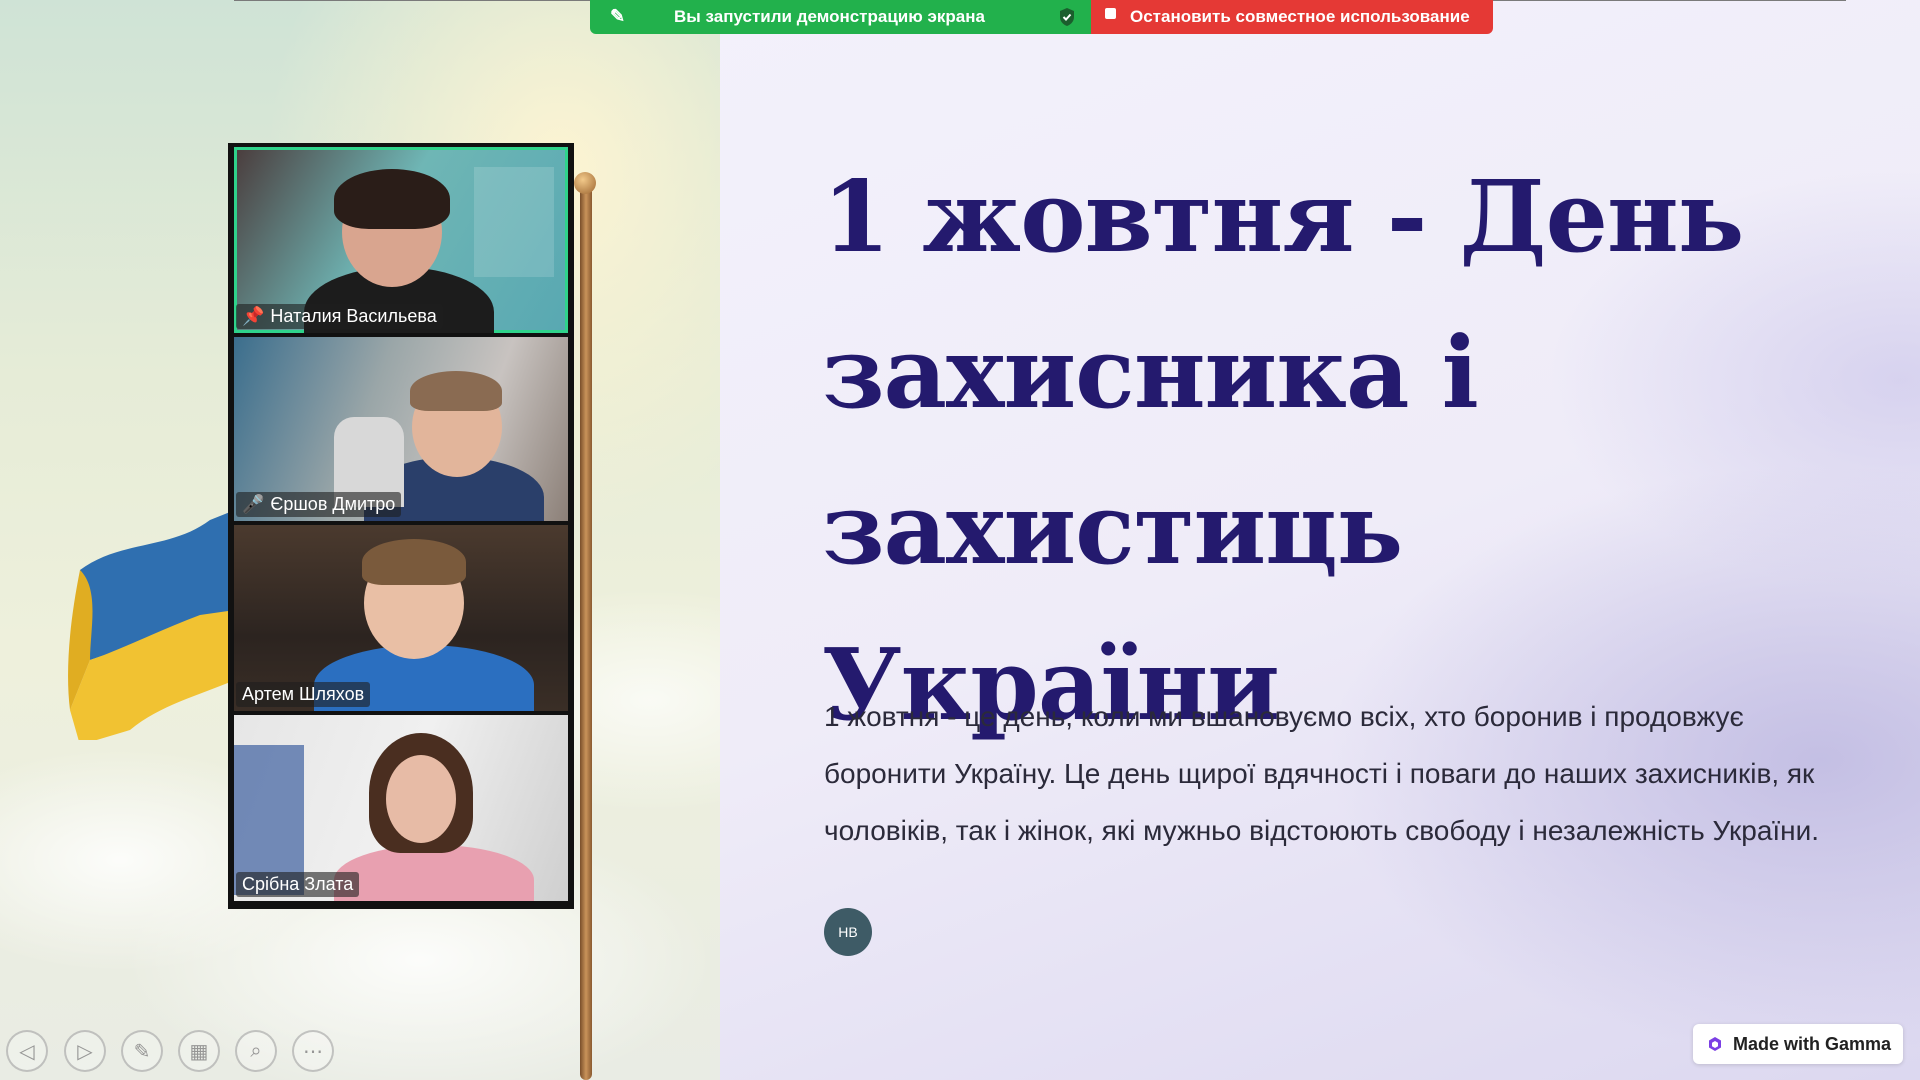 The image size is (1920, 1080). I want to click on participant-name-label: Срібна Злата, so click(298, 884).